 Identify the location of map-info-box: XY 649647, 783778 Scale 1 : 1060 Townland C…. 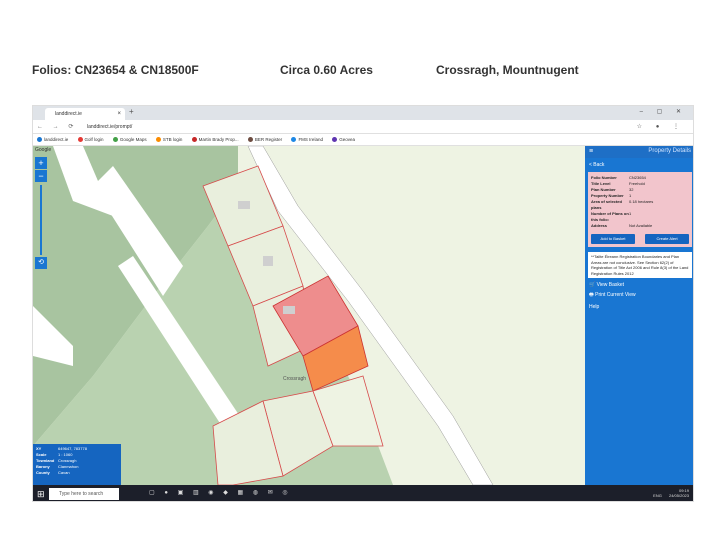
(77, 464).